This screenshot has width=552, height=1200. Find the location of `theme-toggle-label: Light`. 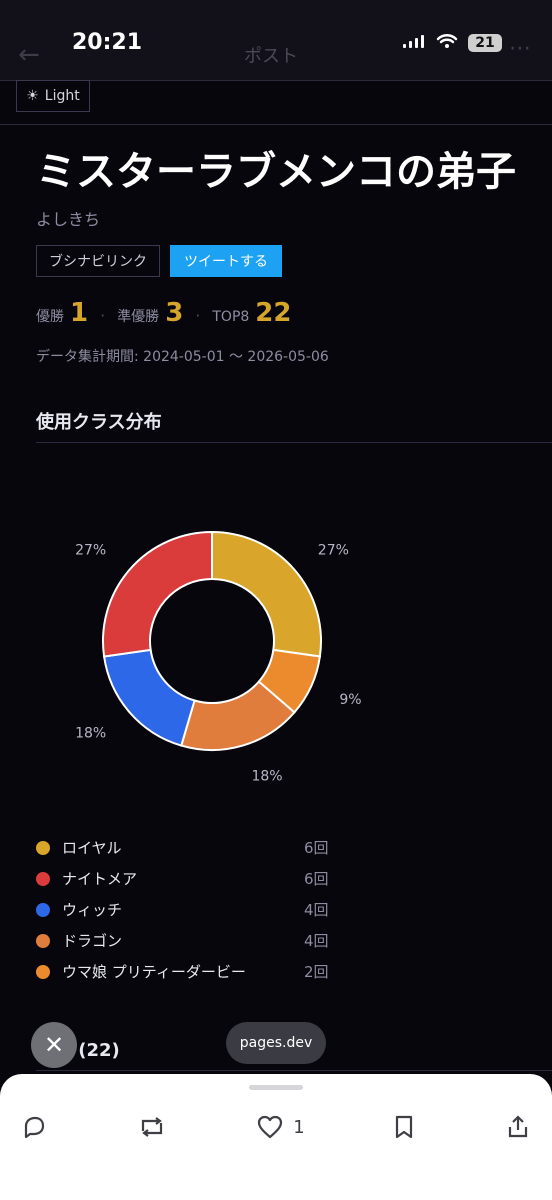

theme-toggle-label: Light is located at coordinates (62, 96).